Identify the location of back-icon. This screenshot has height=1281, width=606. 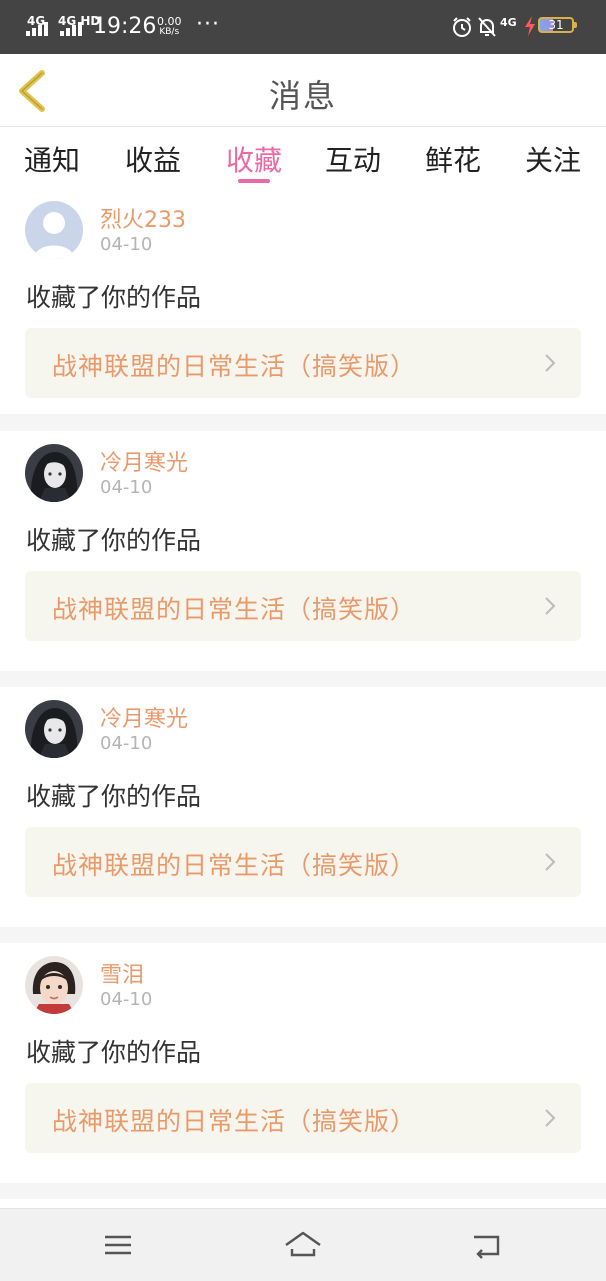
(488, 1245).